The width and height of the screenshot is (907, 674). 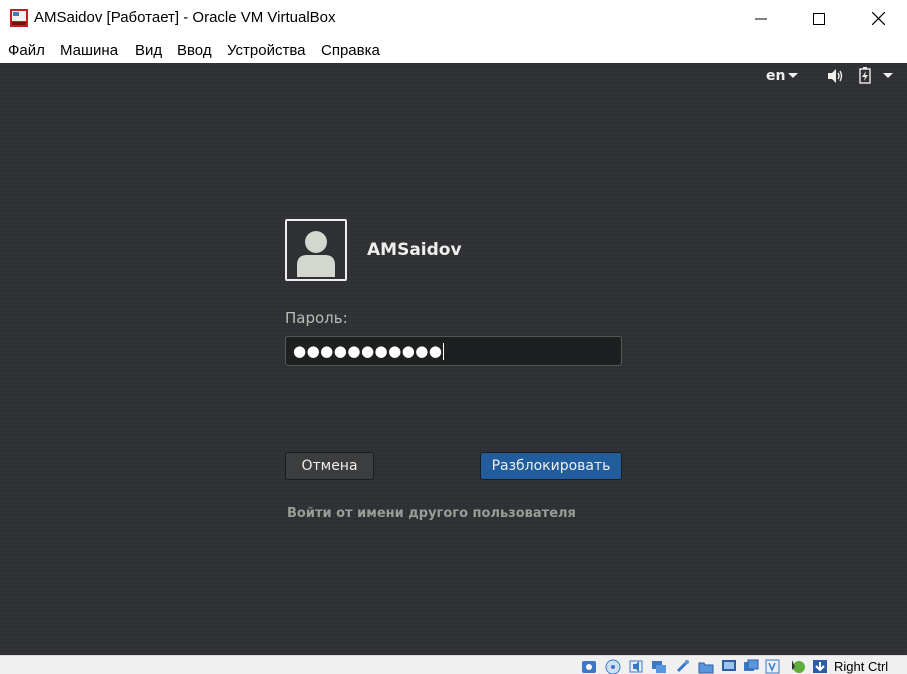 What do you see at coordinates (453, 76) in the screenshot?
I see `gnome-top-bar: en` at bounding box center [453, 76].